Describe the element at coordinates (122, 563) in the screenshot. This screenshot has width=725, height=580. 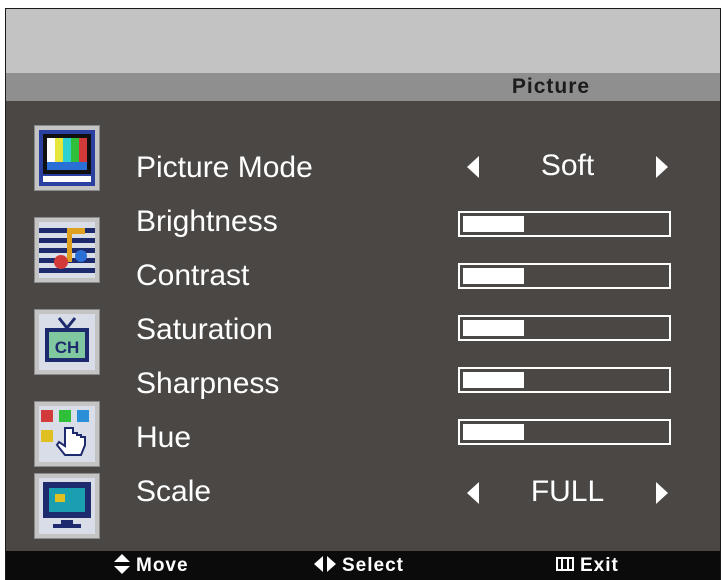
I see `up-down-arrows-icon` at that location.